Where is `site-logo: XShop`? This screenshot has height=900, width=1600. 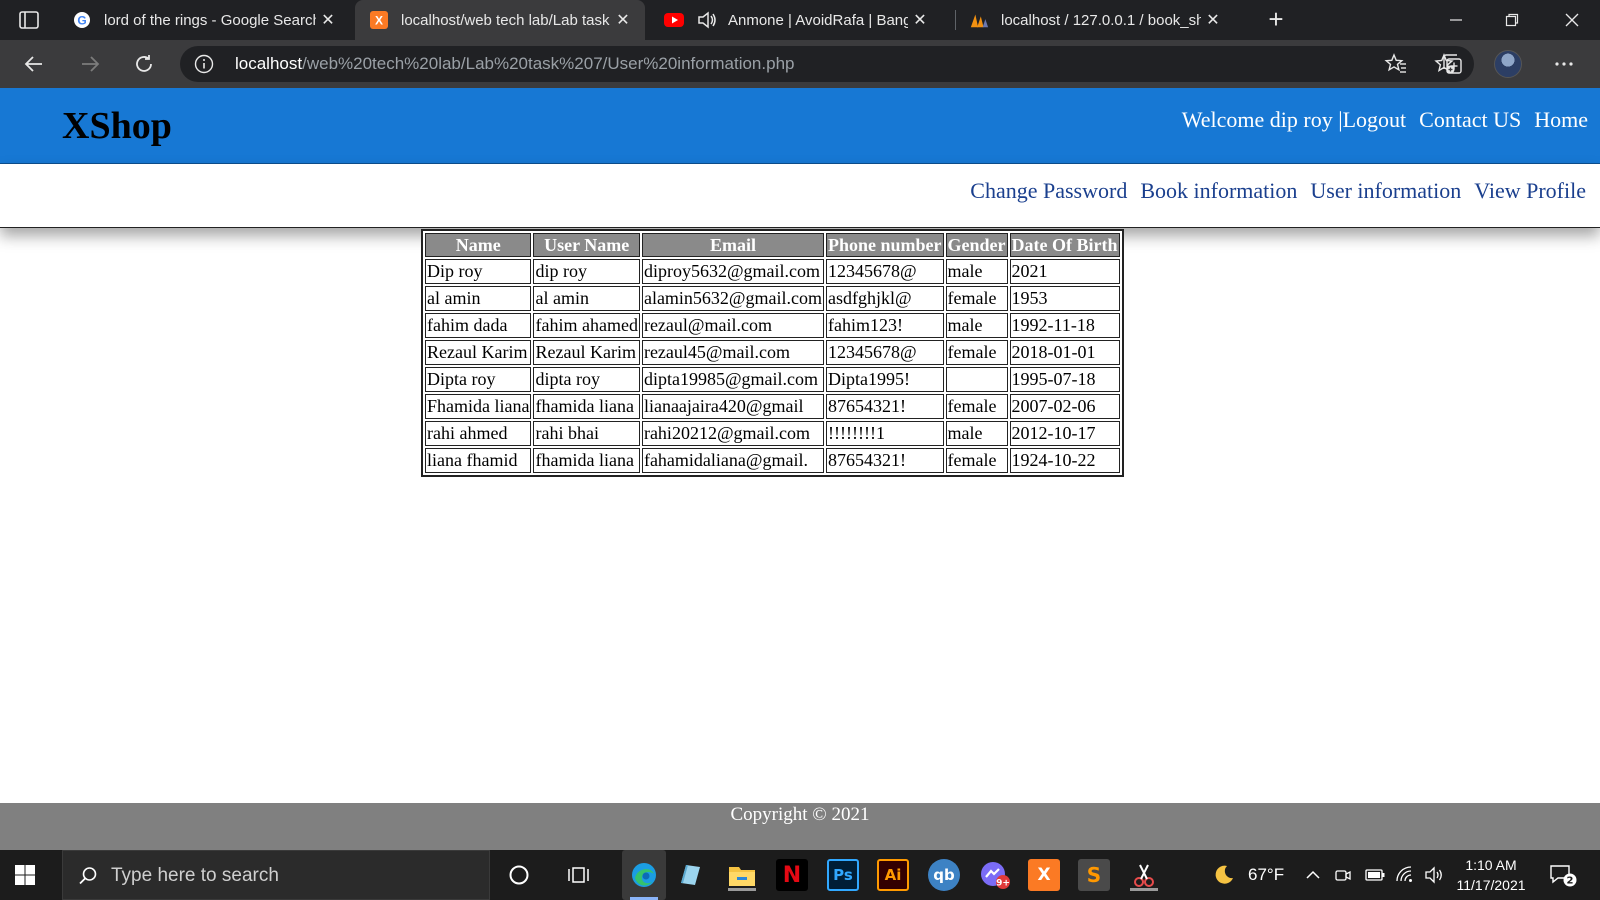 site-logo: XShop is located at coordinates (117, 126).